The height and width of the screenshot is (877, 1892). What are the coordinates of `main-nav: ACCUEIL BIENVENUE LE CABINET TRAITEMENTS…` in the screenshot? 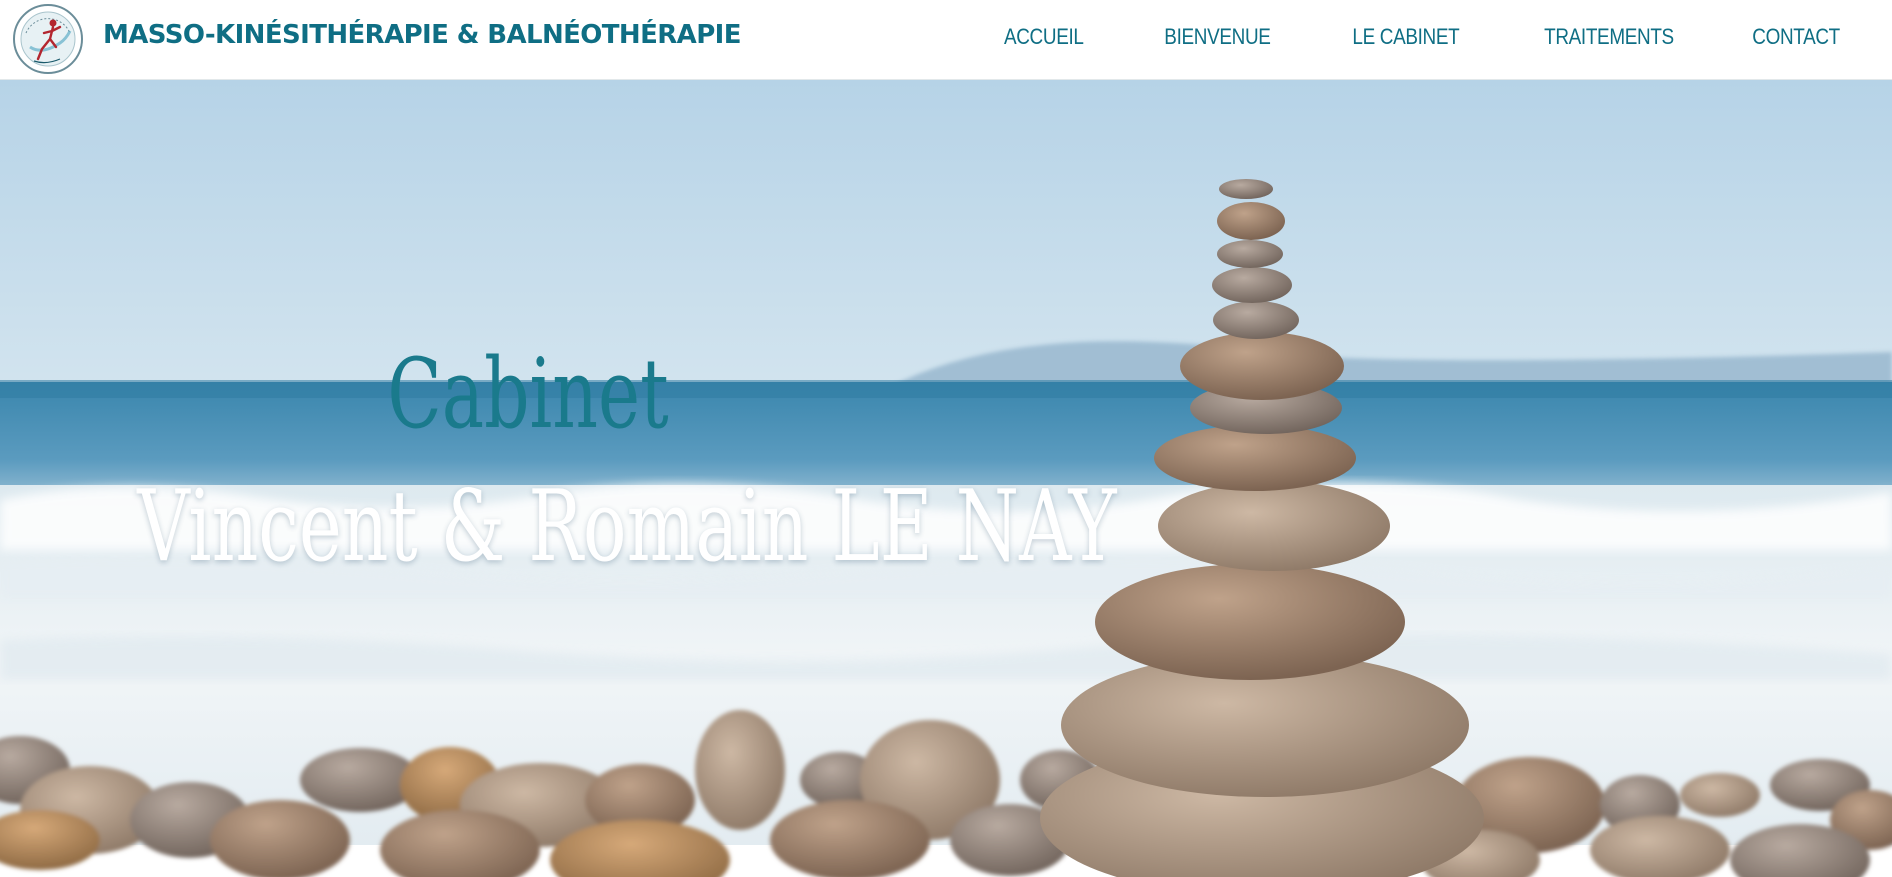 It's located at (1384, 37).